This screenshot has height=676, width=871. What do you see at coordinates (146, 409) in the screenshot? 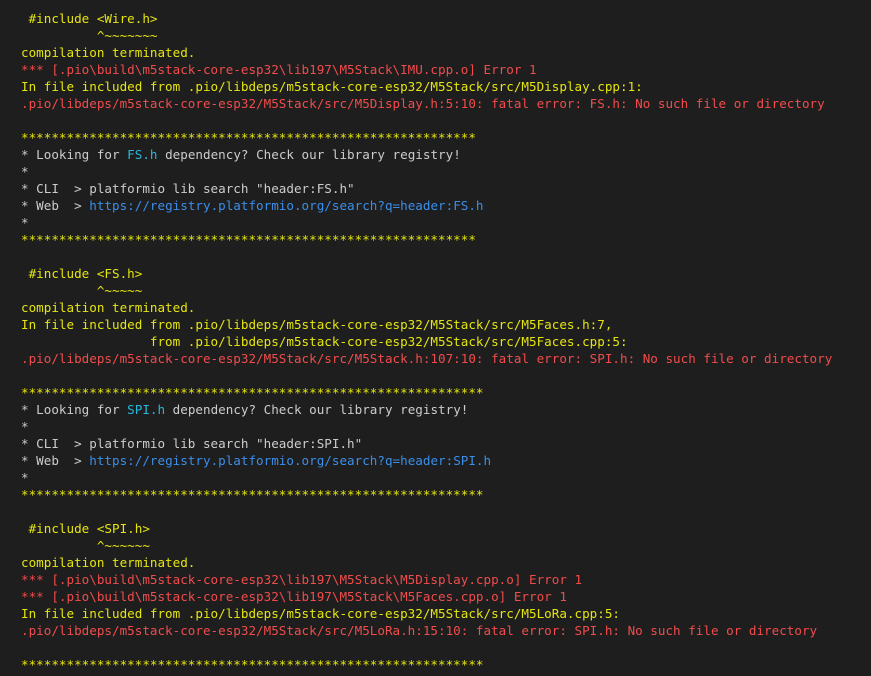
I see `terminal-text: SPI.h` at bounding box center [146, 409].